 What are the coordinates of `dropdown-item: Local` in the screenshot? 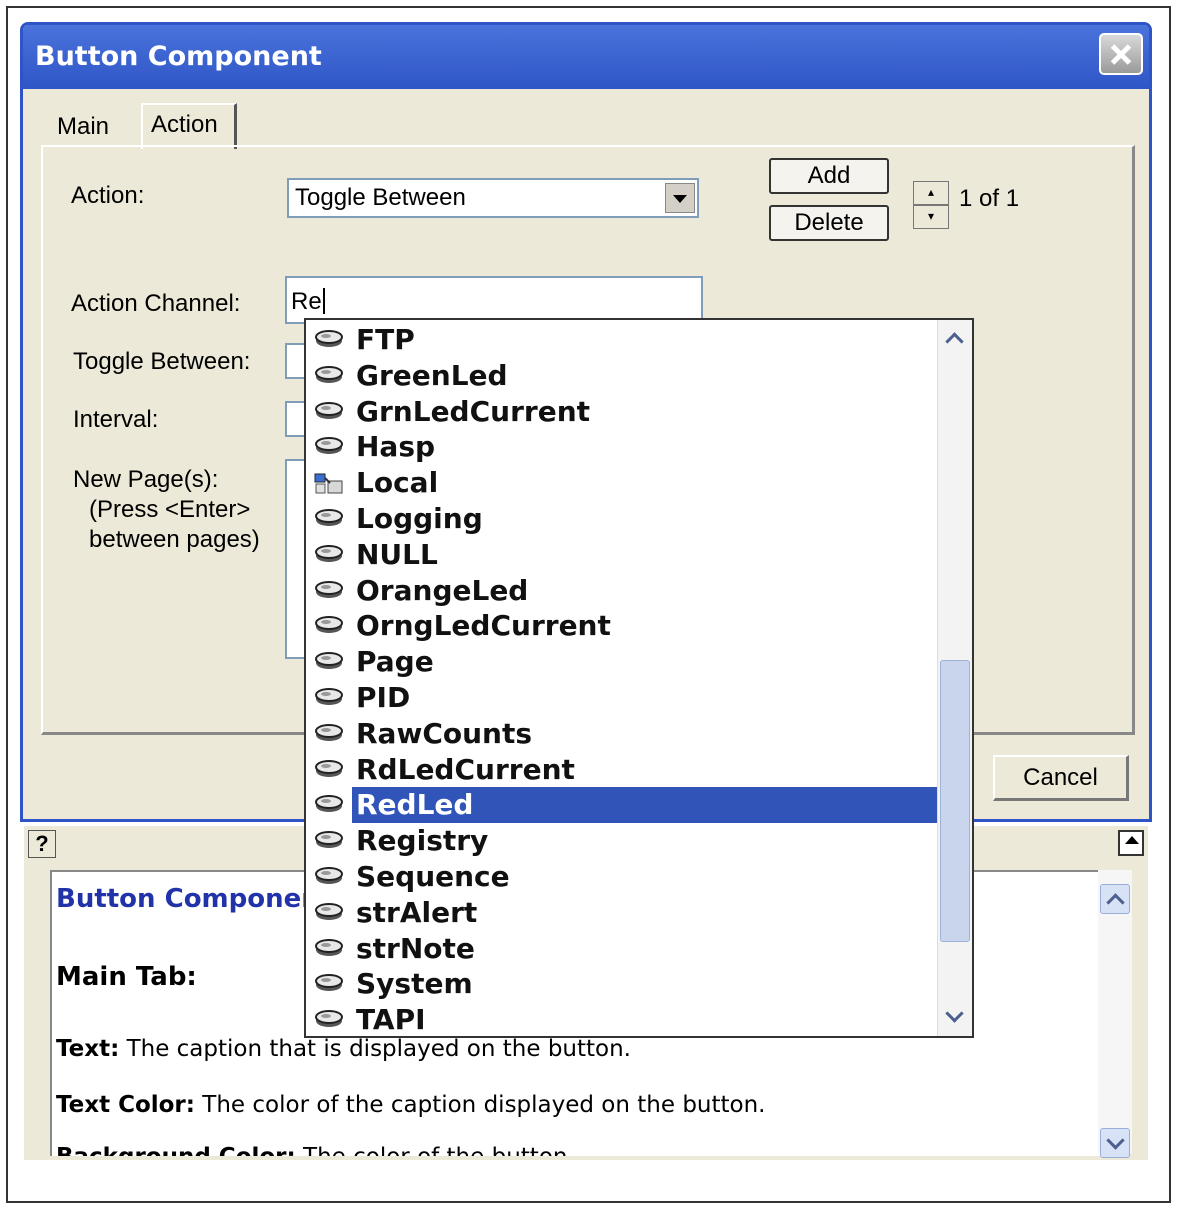 It's located at (623, 483).